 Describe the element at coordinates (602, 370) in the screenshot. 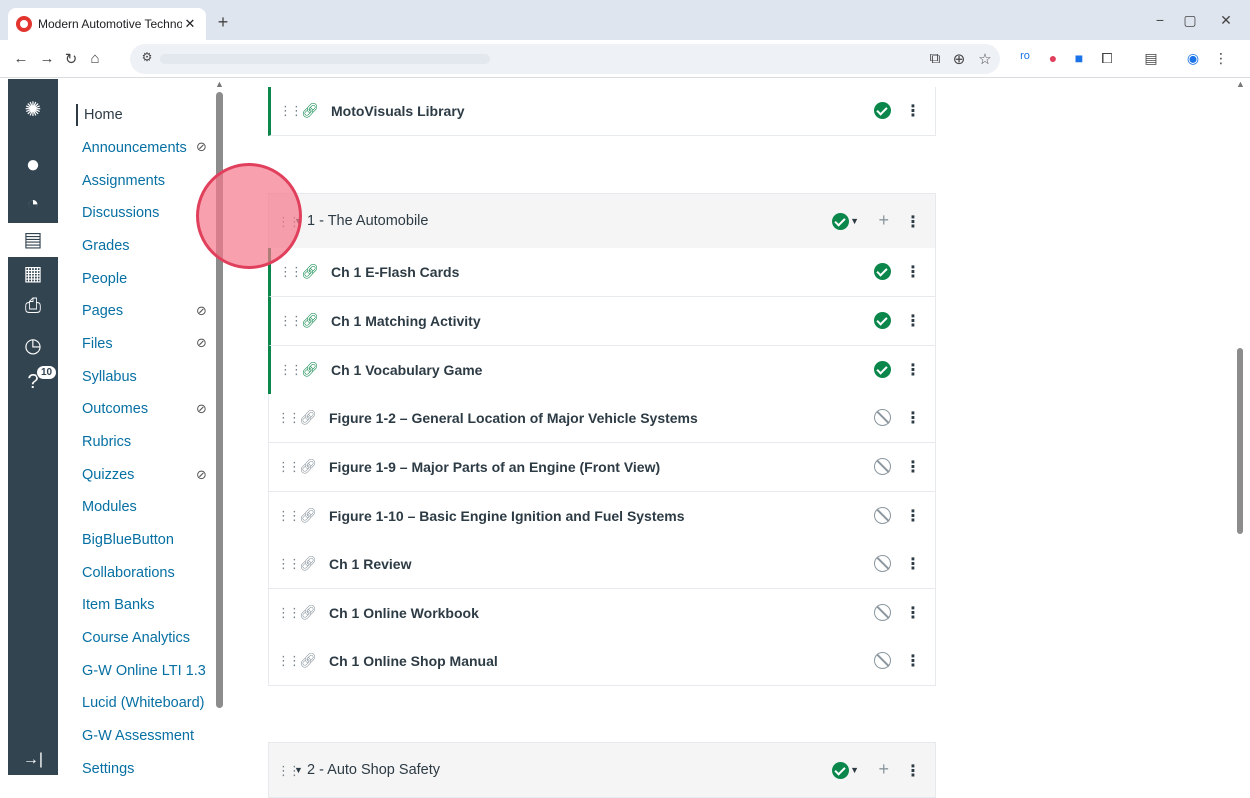

I see `module-item: ⋮⋮ 🔗︎ Ch 1 Vocabulary Game ⋮` at that location.